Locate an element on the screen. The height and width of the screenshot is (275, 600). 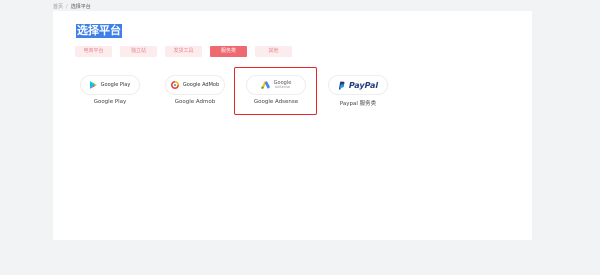
adsense-logo-adsense: AdSense is located at coordinates (282, 86).